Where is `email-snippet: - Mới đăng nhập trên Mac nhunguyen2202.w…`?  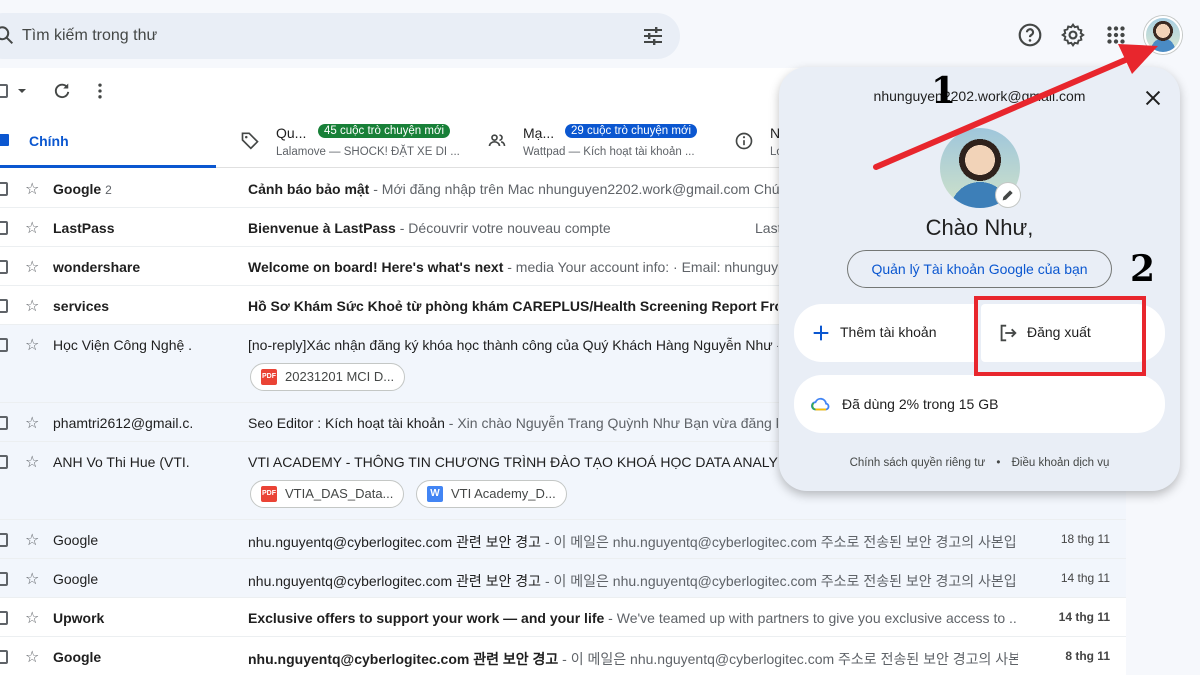 email-snippet: - Mới đăng nhập trên Mac nhunguyen2202.w… is located at coordinates (574, 189).